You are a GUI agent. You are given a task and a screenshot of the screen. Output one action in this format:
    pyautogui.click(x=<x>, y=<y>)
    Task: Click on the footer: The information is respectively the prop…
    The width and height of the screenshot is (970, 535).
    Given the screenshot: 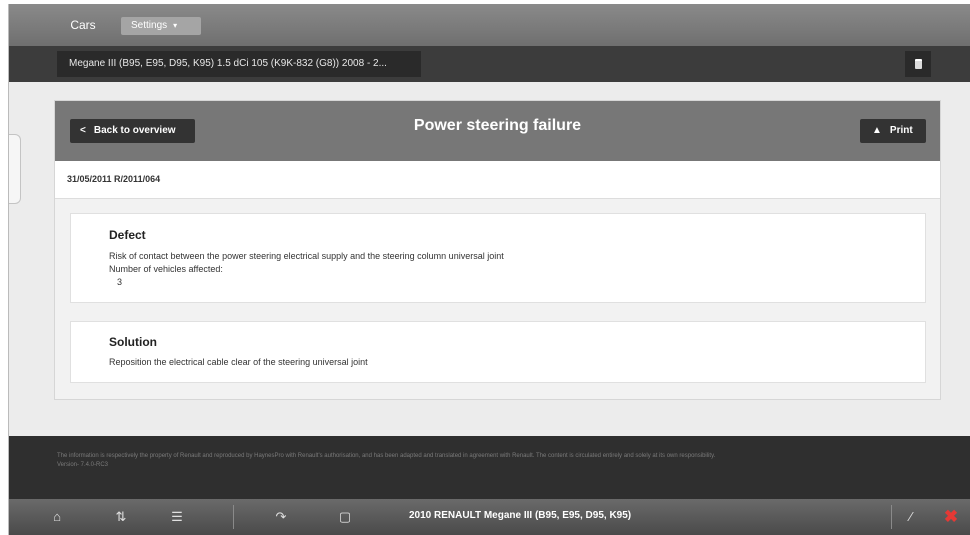 What is the action you would take?
    pyautogui.click(x=489, y=467)
    